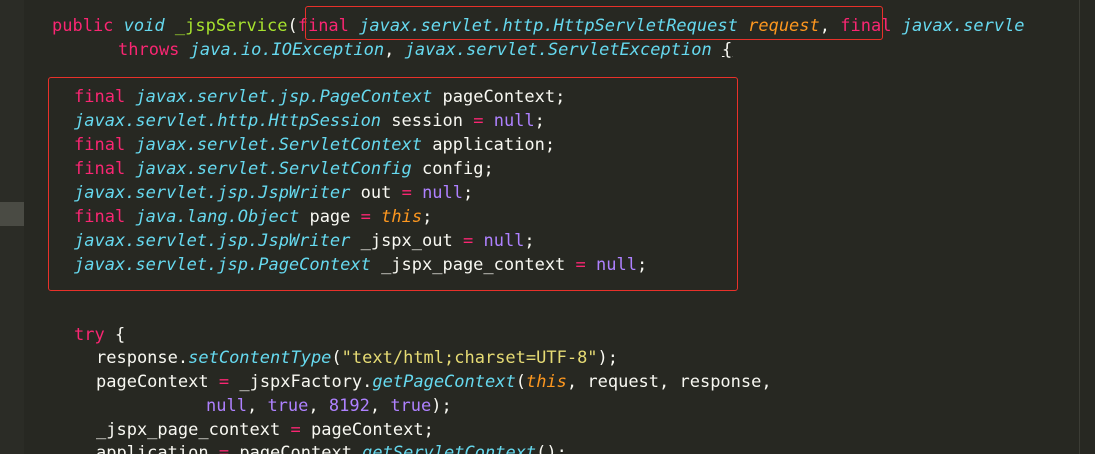  I want to click on number-literal: 8192, so click(349, 406).